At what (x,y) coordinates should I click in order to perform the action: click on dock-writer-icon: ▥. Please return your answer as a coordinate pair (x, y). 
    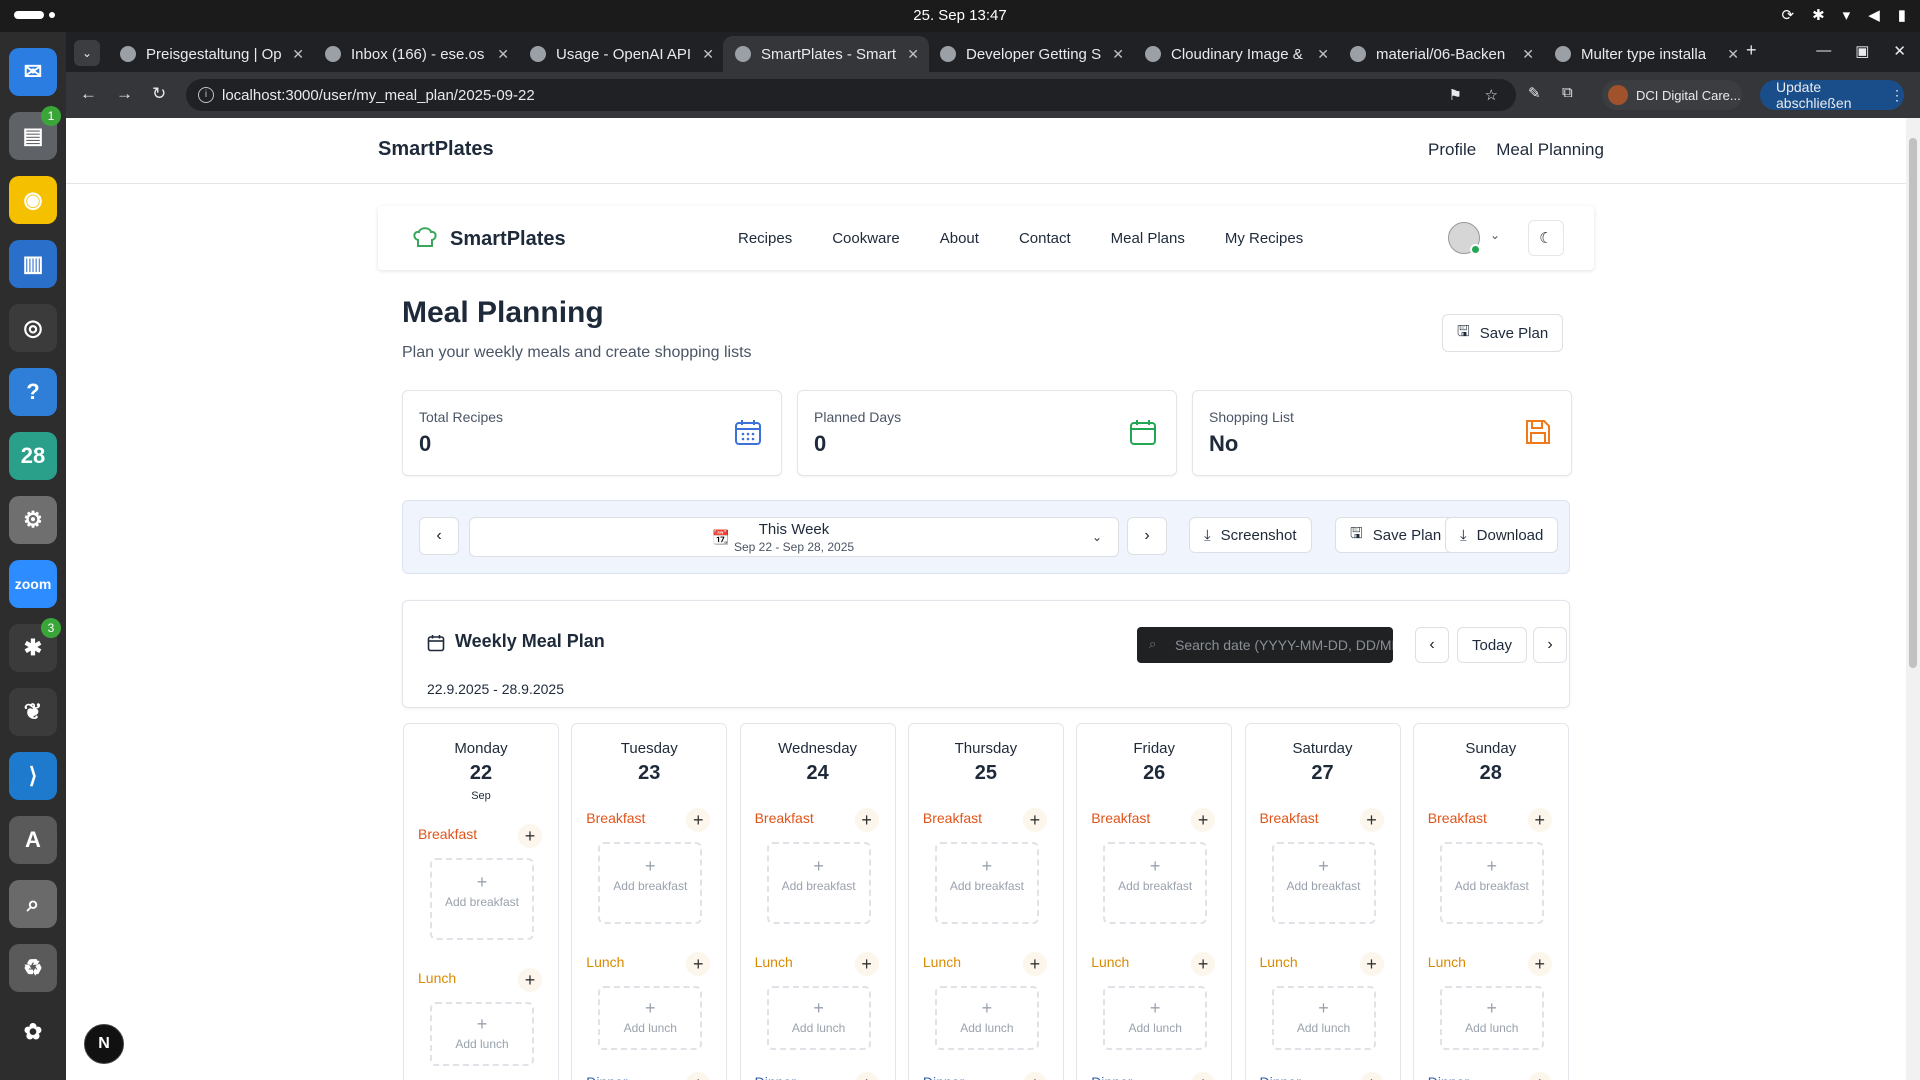
    Looking at the image, I should click on (33, 264).